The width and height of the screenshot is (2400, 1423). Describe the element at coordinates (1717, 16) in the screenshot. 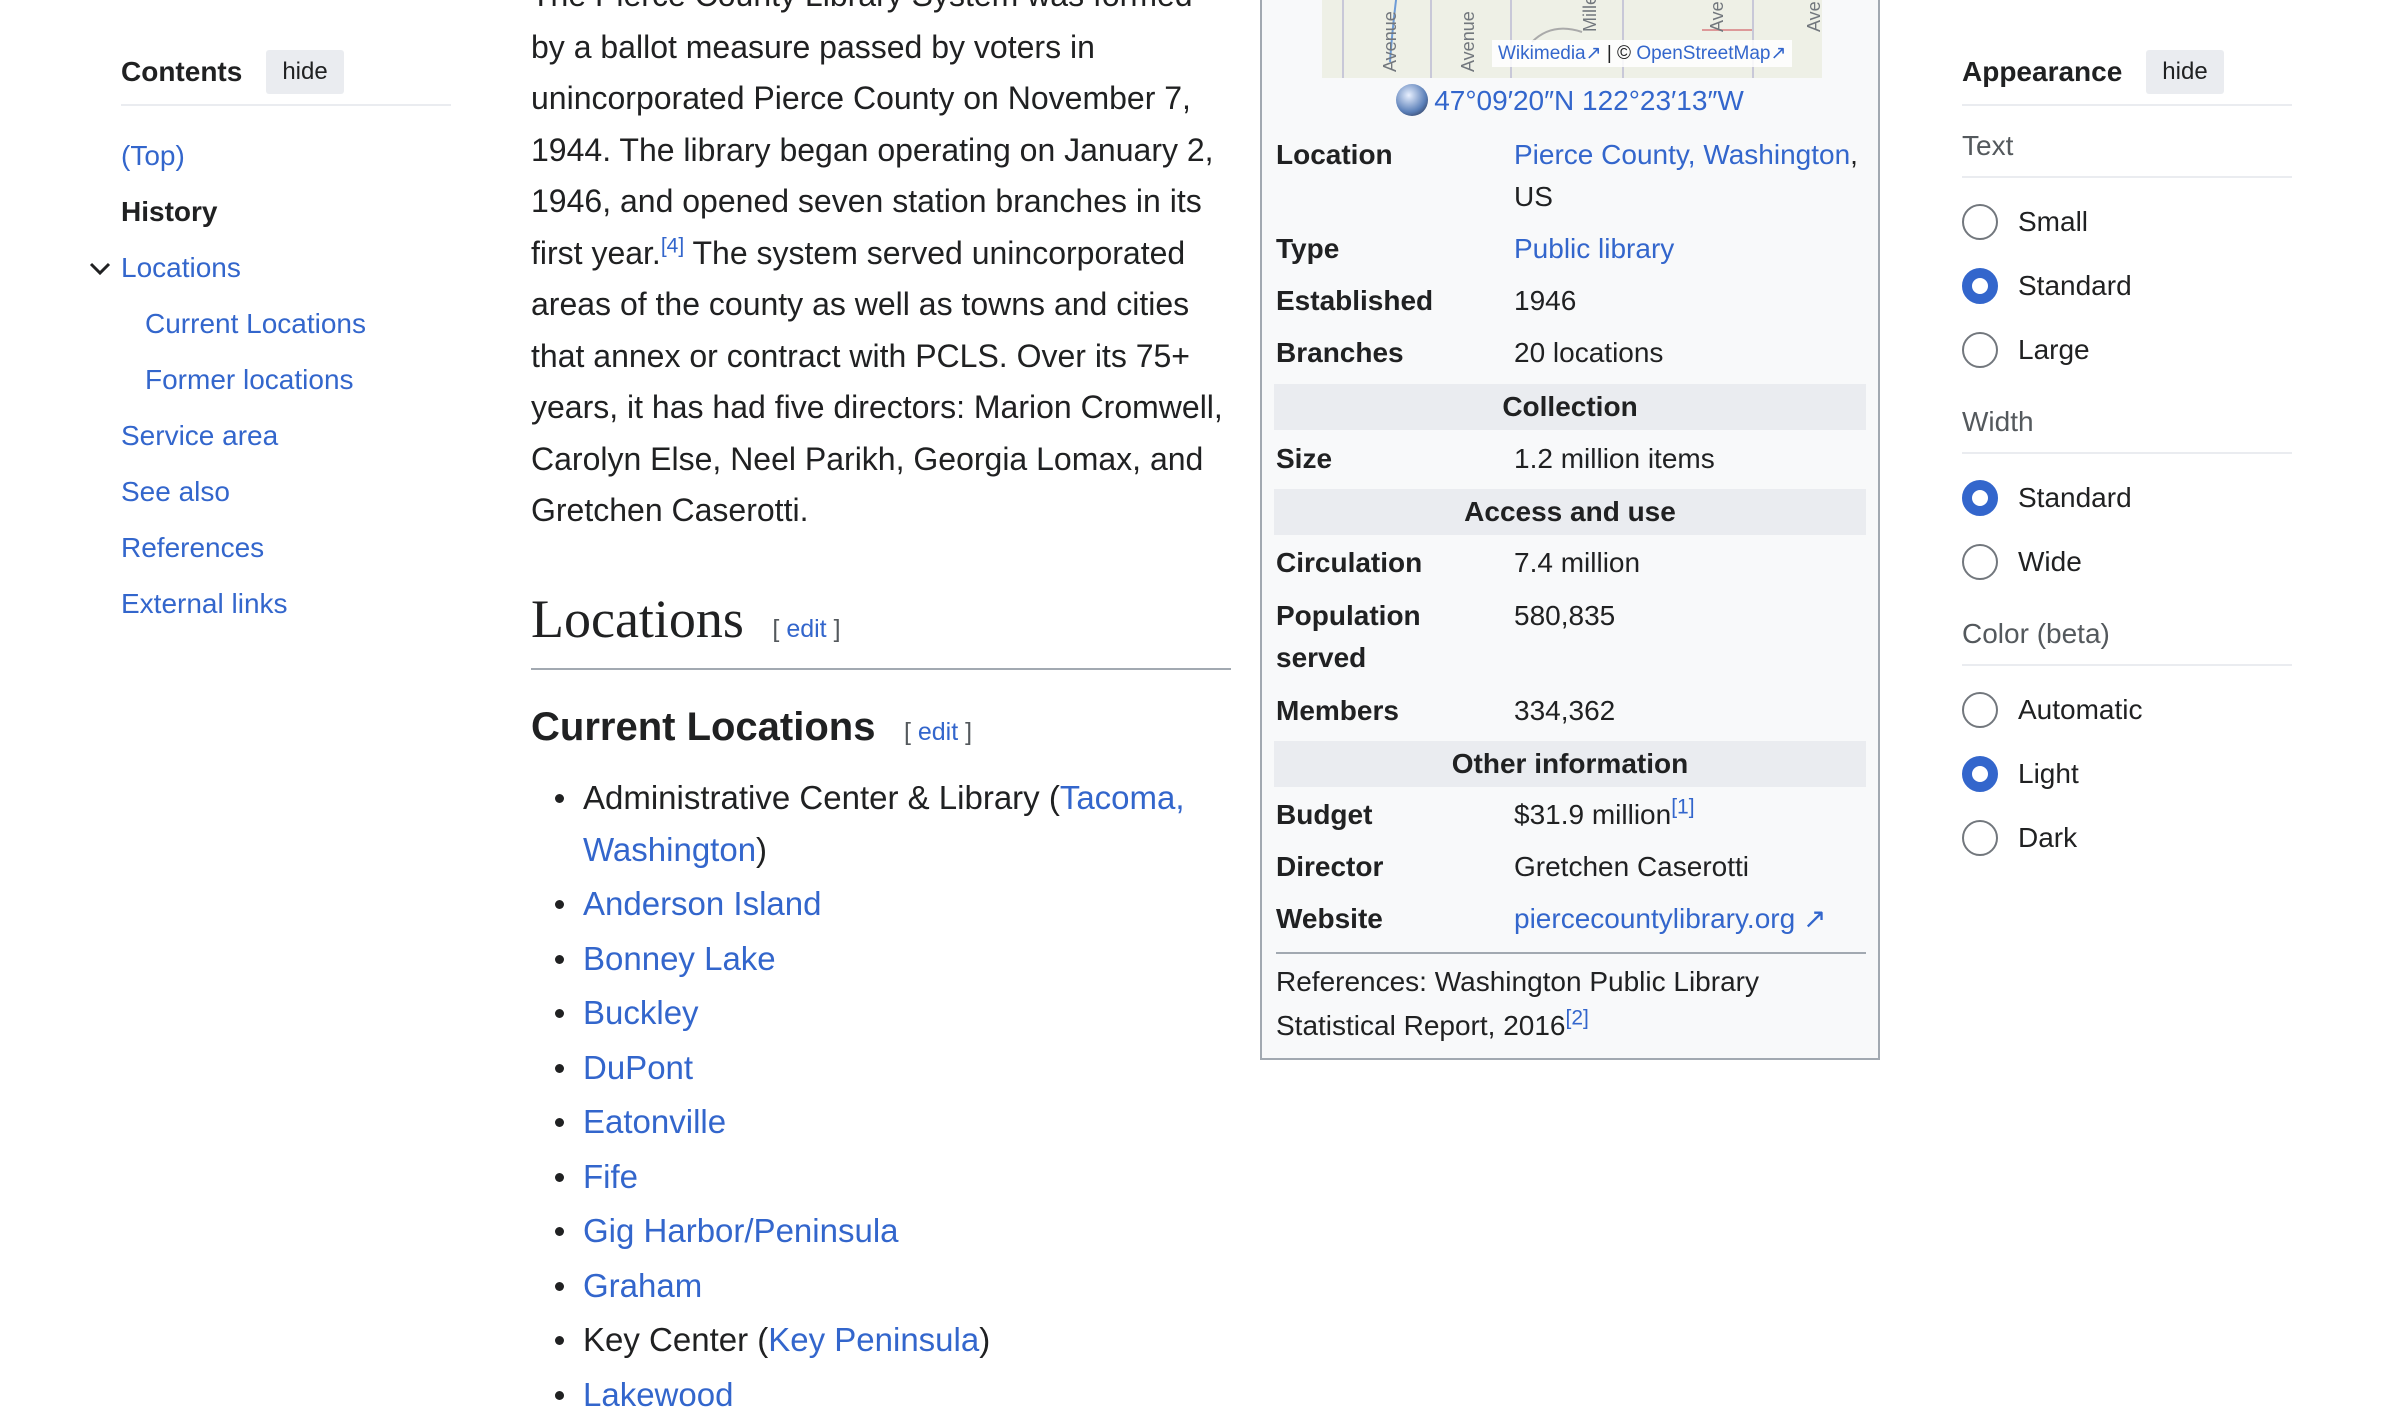

I see `map-street-label: Avenue` at that location.